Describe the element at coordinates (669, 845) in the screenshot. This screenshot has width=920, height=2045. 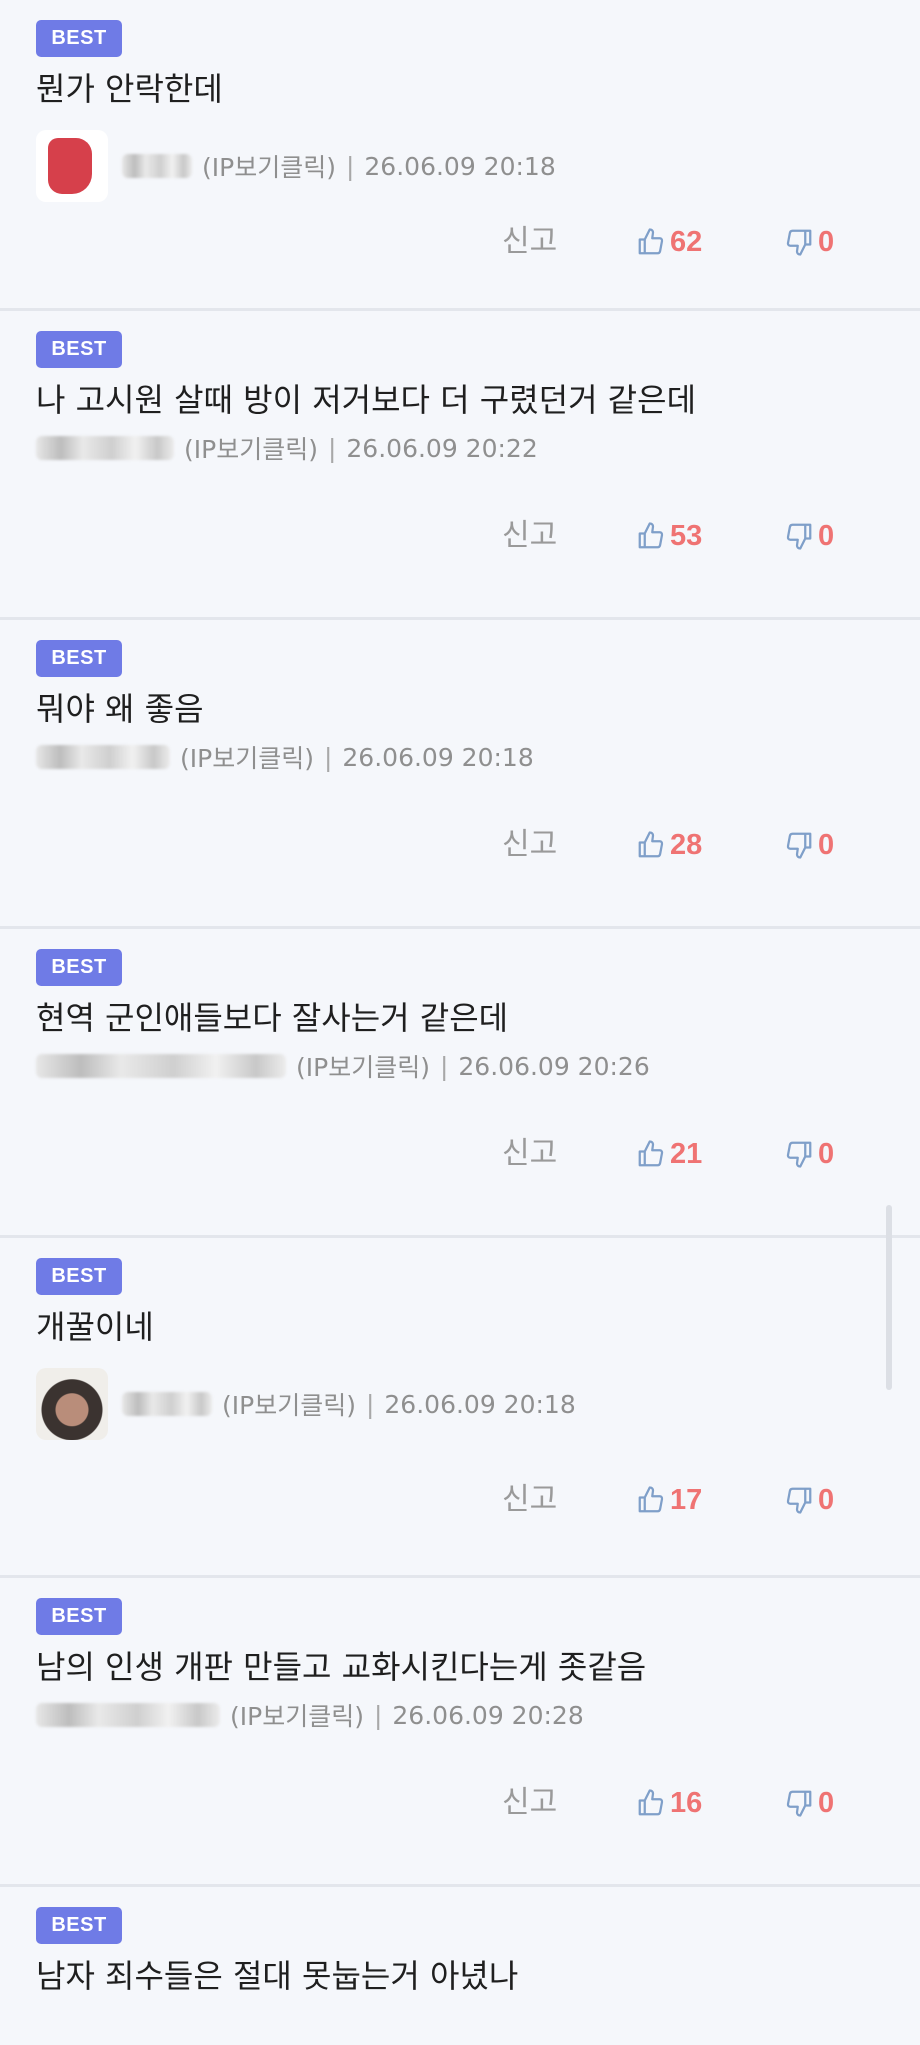
I see `like-button: 28` at that location.